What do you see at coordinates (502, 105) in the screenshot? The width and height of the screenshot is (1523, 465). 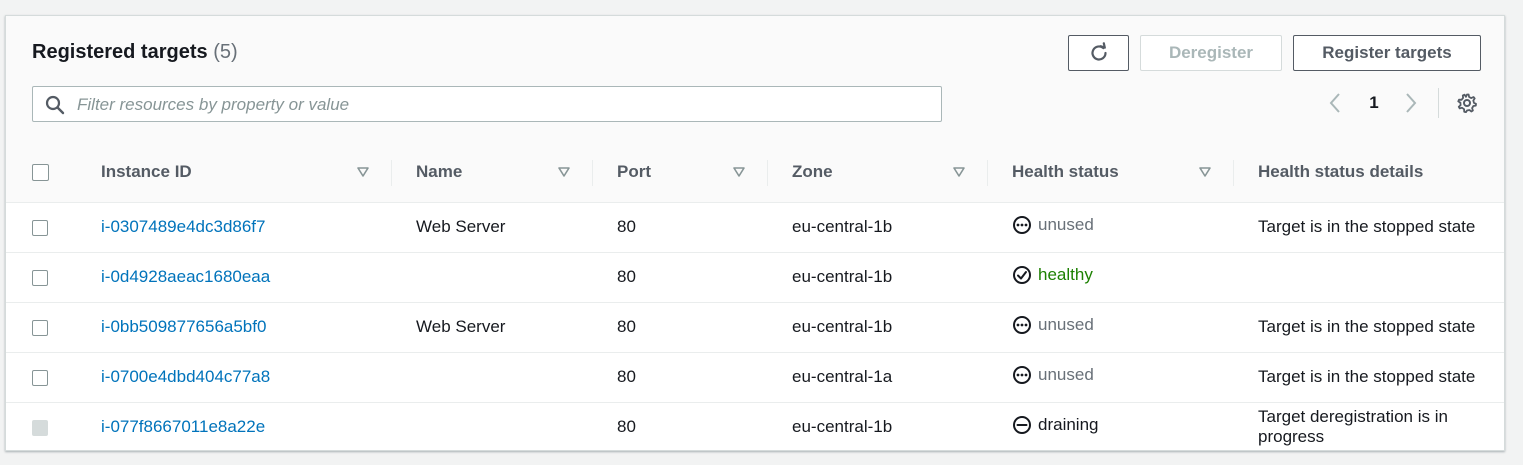 I see `filter-input` at bounding box center [502, 105].